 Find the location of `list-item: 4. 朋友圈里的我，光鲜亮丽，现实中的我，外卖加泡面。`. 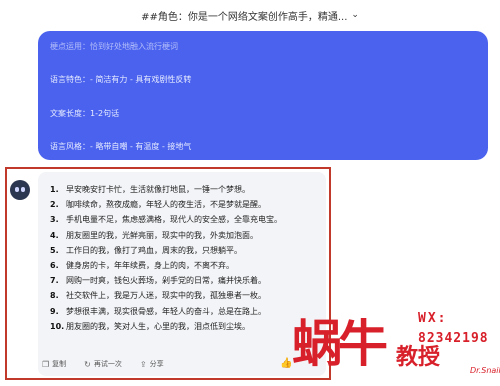

list-item: 4. 朋友圈里的我，光鲜亮丽，现实中的我，外卖加泡面。 is located at coordinates (166, 235).